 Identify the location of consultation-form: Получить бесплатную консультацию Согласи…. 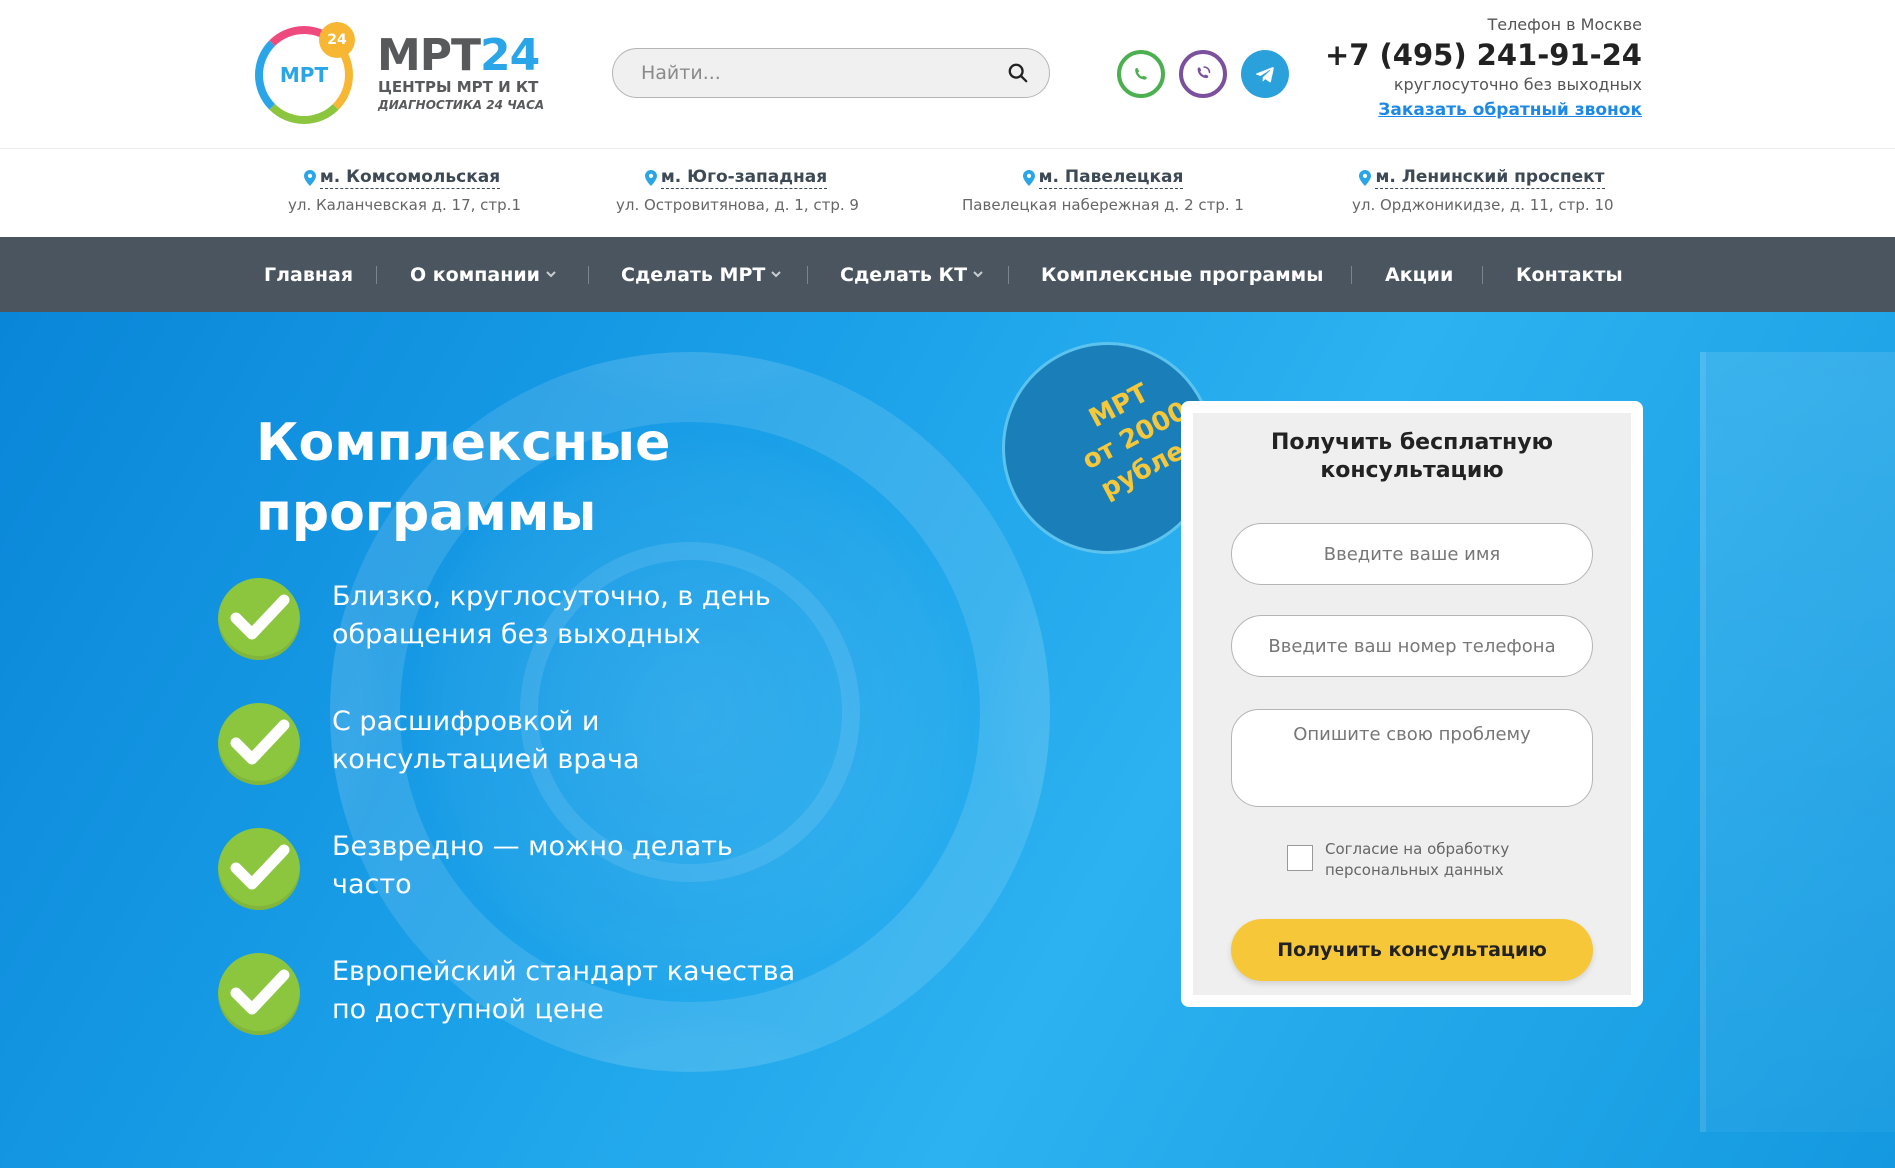
(1412, 704).